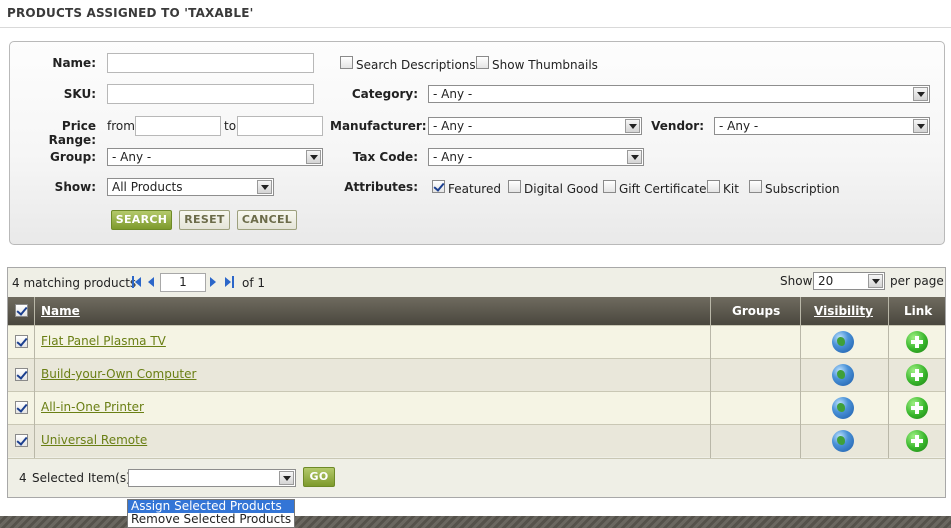 The height and width of the screenshot is (528, 951). What do you see at coordinates (453, 157) in the screenshot?
I see `tax-code-select-value: - Any -` at bounding box center [453, 157].